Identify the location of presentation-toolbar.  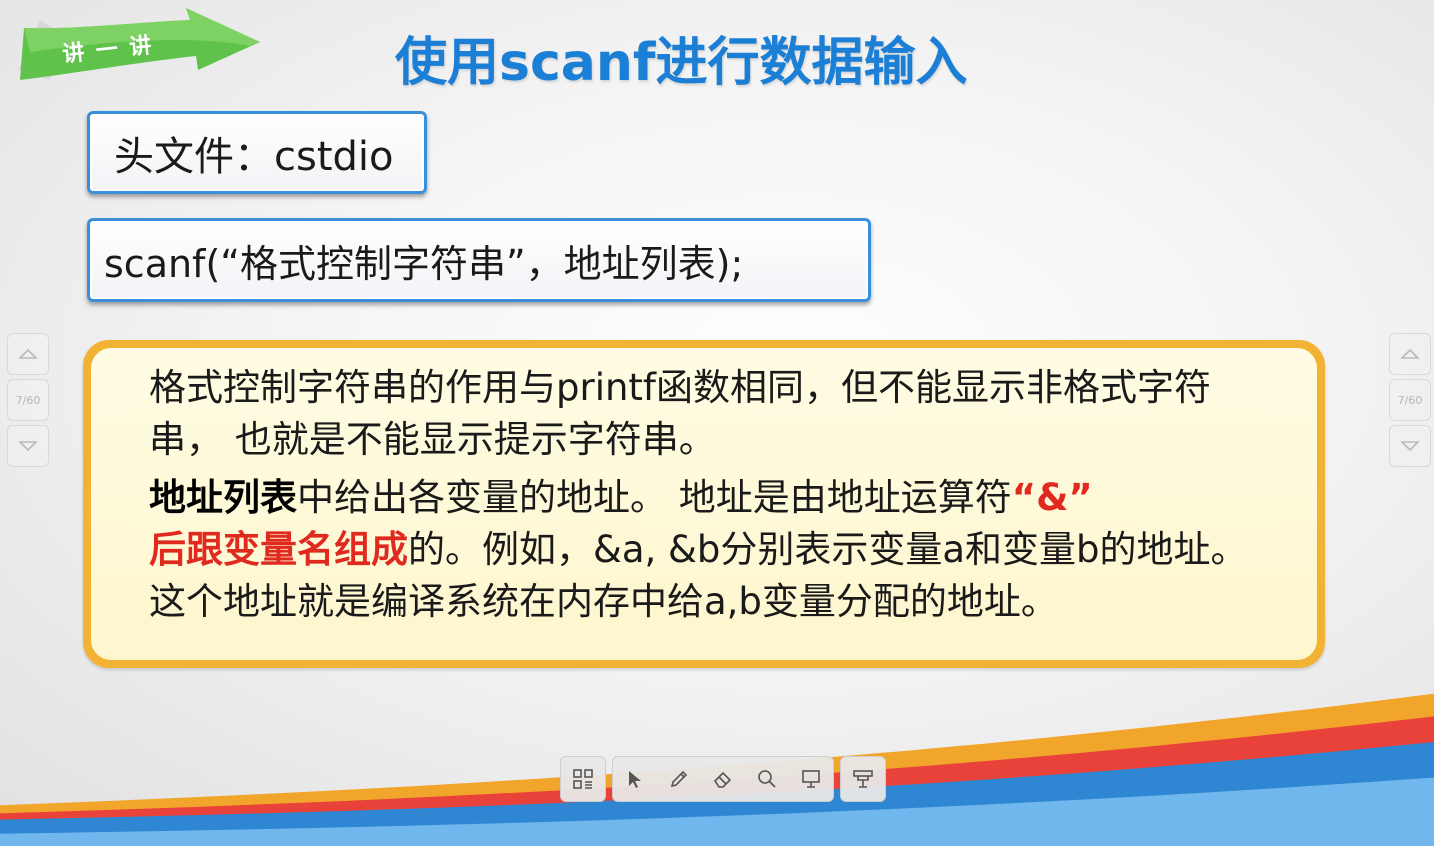
(726, 779).